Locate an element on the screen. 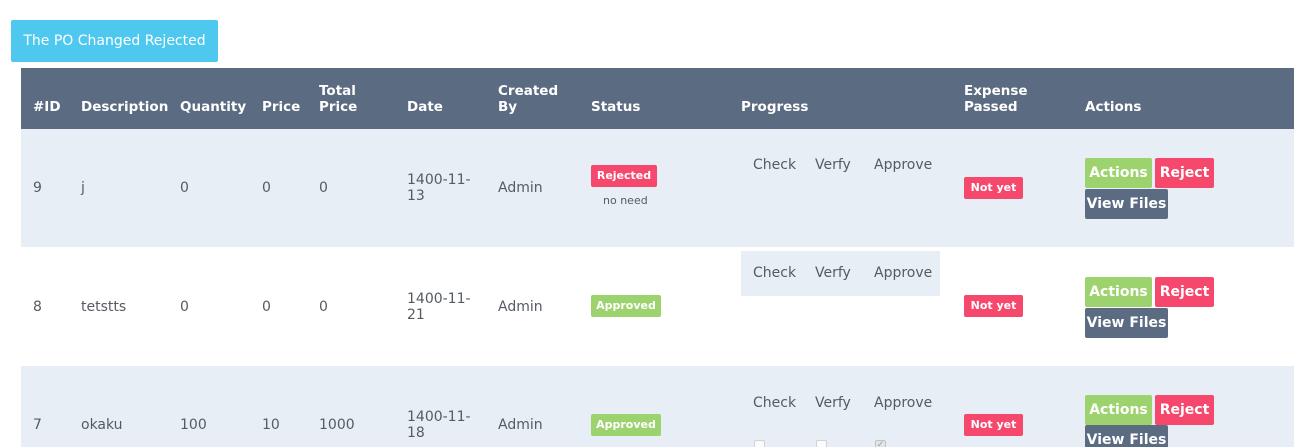  cell-id: 9 is located at coordinates (37, 188).